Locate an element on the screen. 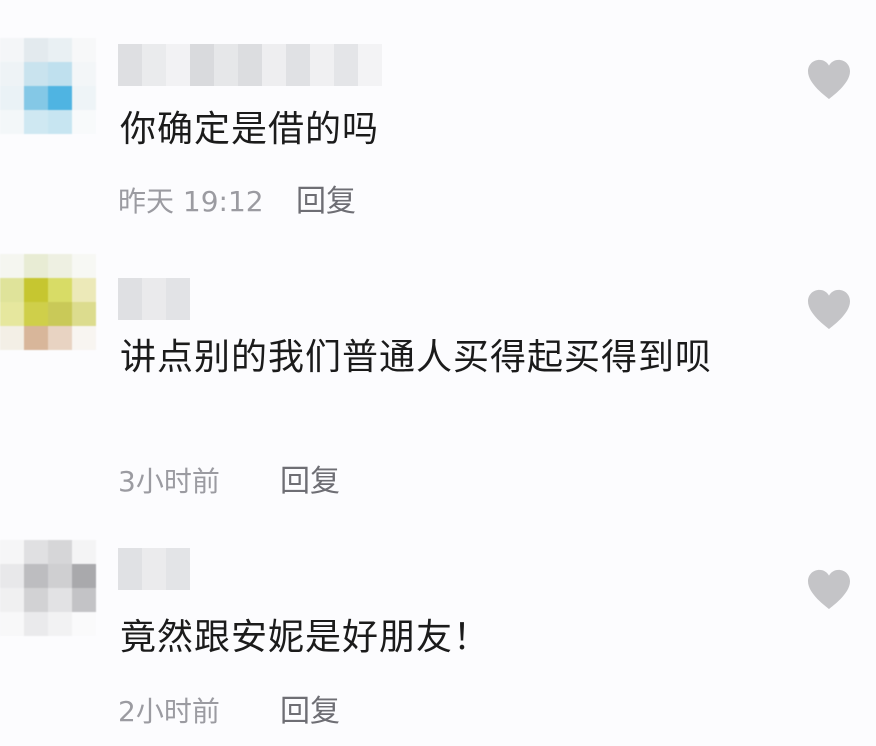 The width and height of the screenshot is (876, 746). comment-text: 竟然跟安妮是好朋友！ is located at coordinates (305, 637).